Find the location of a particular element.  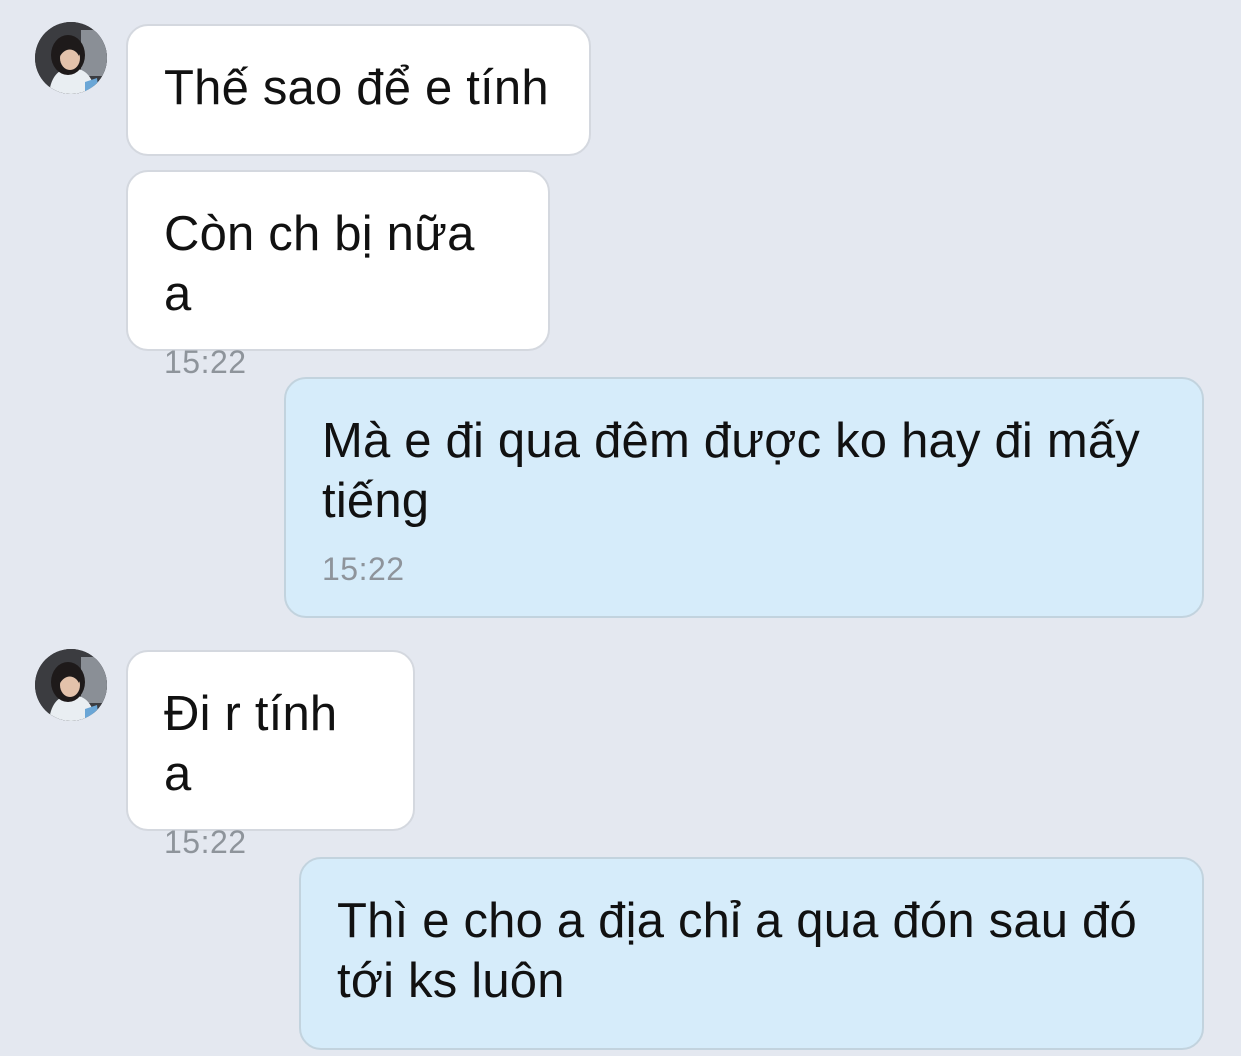

message-text: Mà e đi qua đêm được ko hay đi mấy tiếng is located at coordinates (731, 471).